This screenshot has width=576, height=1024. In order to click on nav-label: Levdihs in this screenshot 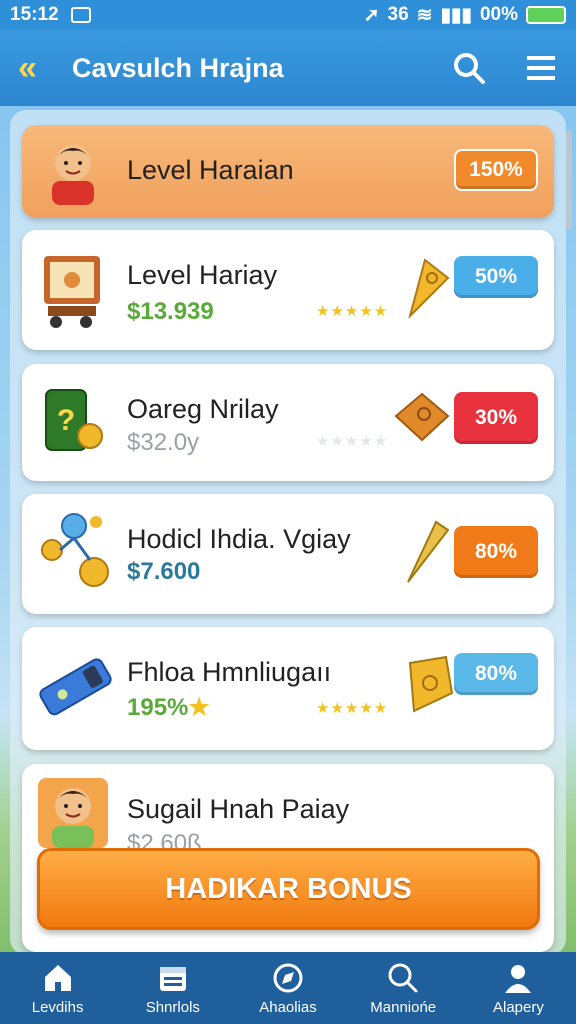, I will do `click(57, 1007)`.